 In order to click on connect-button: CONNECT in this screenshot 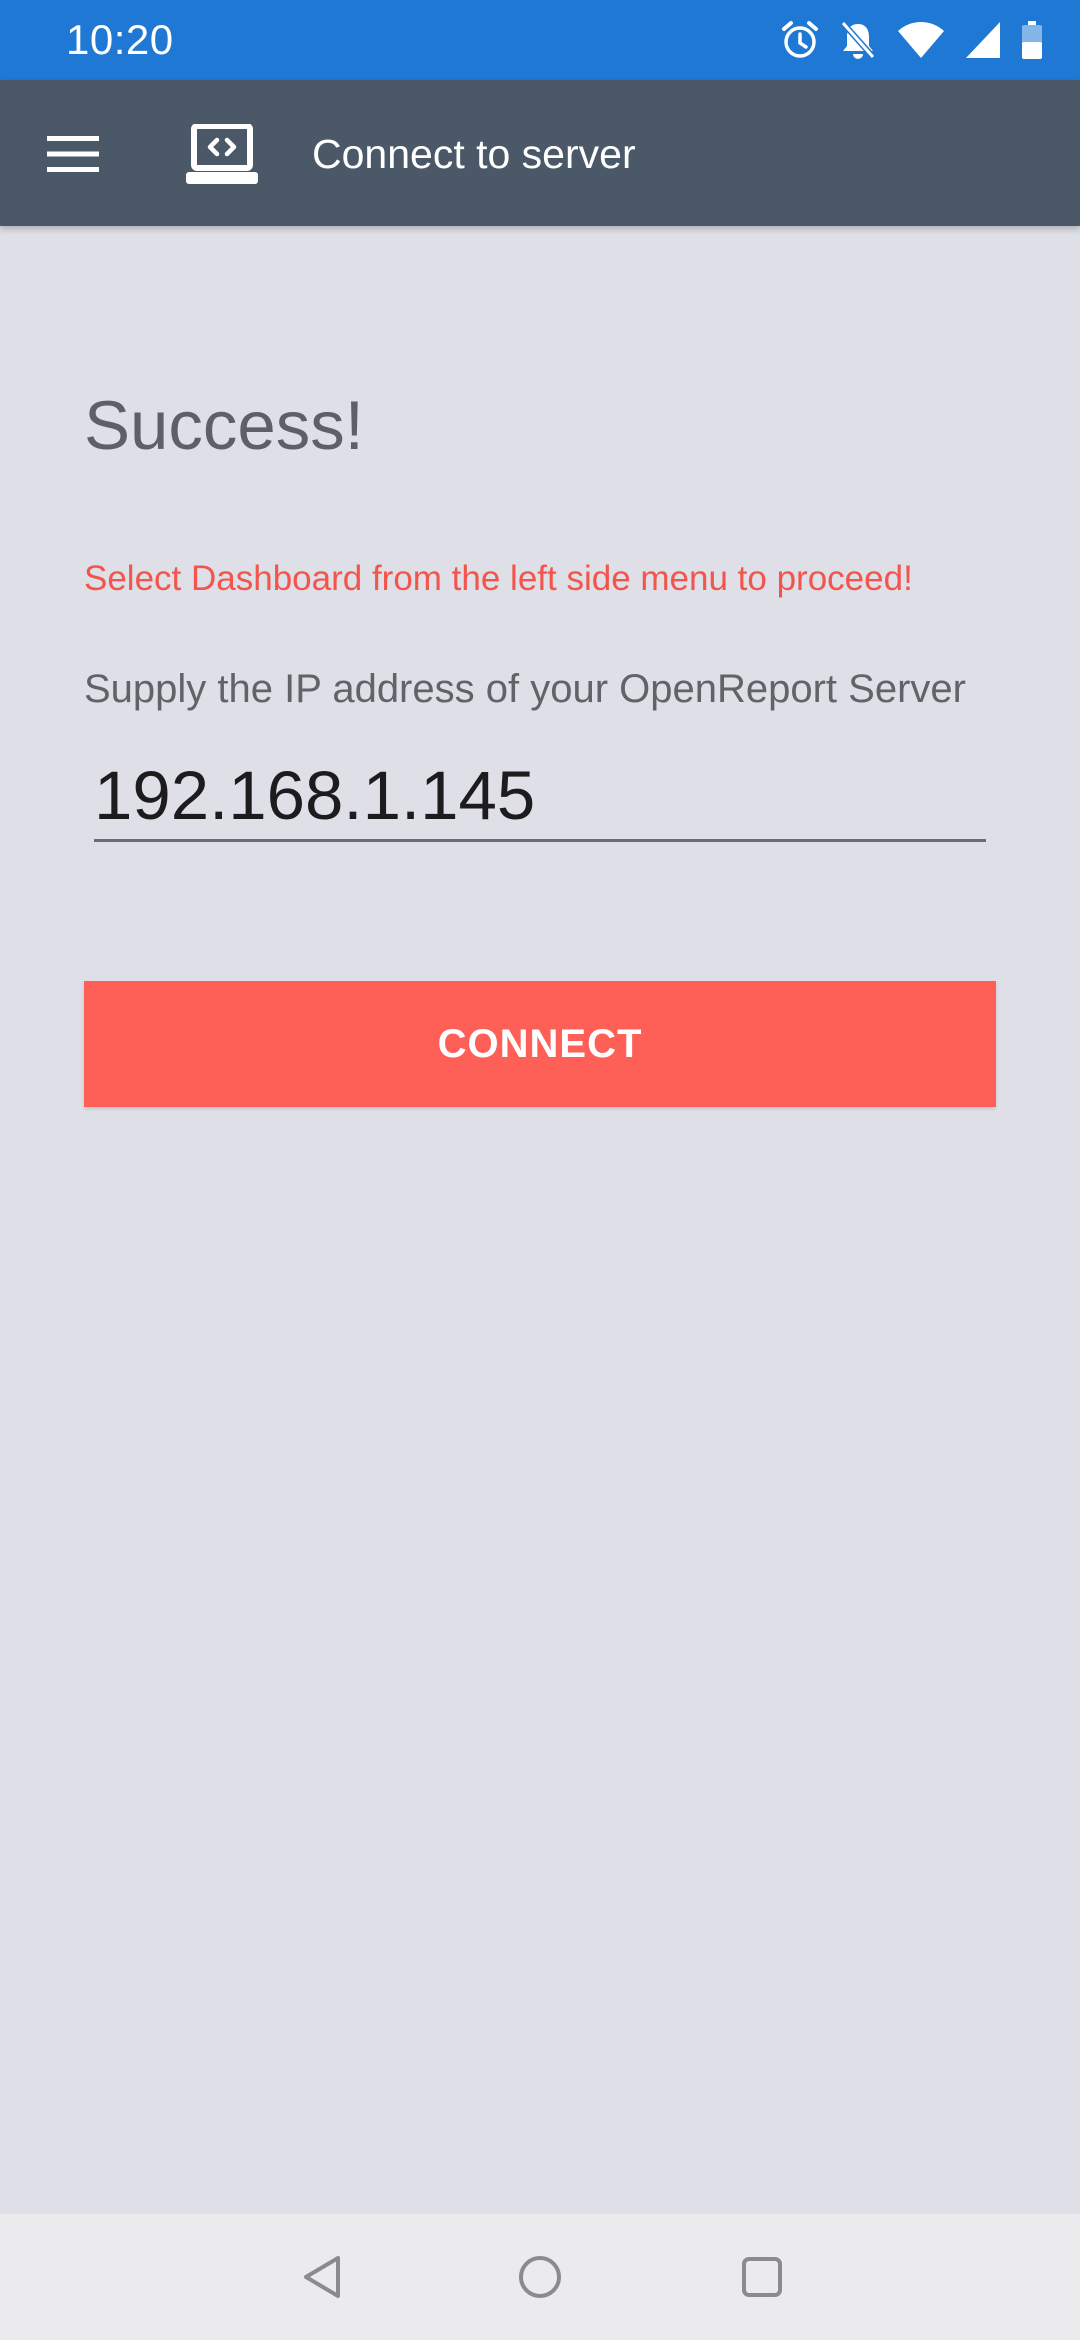, I will do `click(540, 1044)`.